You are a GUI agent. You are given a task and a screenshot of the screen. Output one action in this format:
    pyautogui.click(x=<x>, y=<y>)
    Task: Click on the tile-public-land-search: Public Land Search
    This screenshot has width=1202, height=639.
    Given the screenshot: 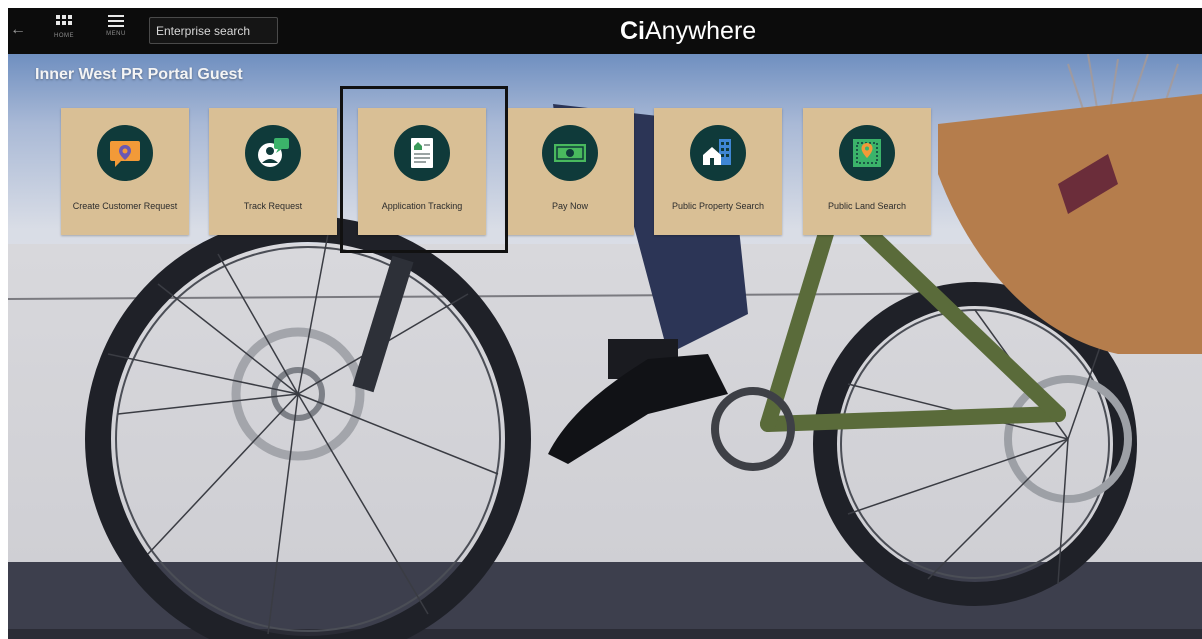 What is the action you would take?
    pyautogui.click(x=867, y=171)
    